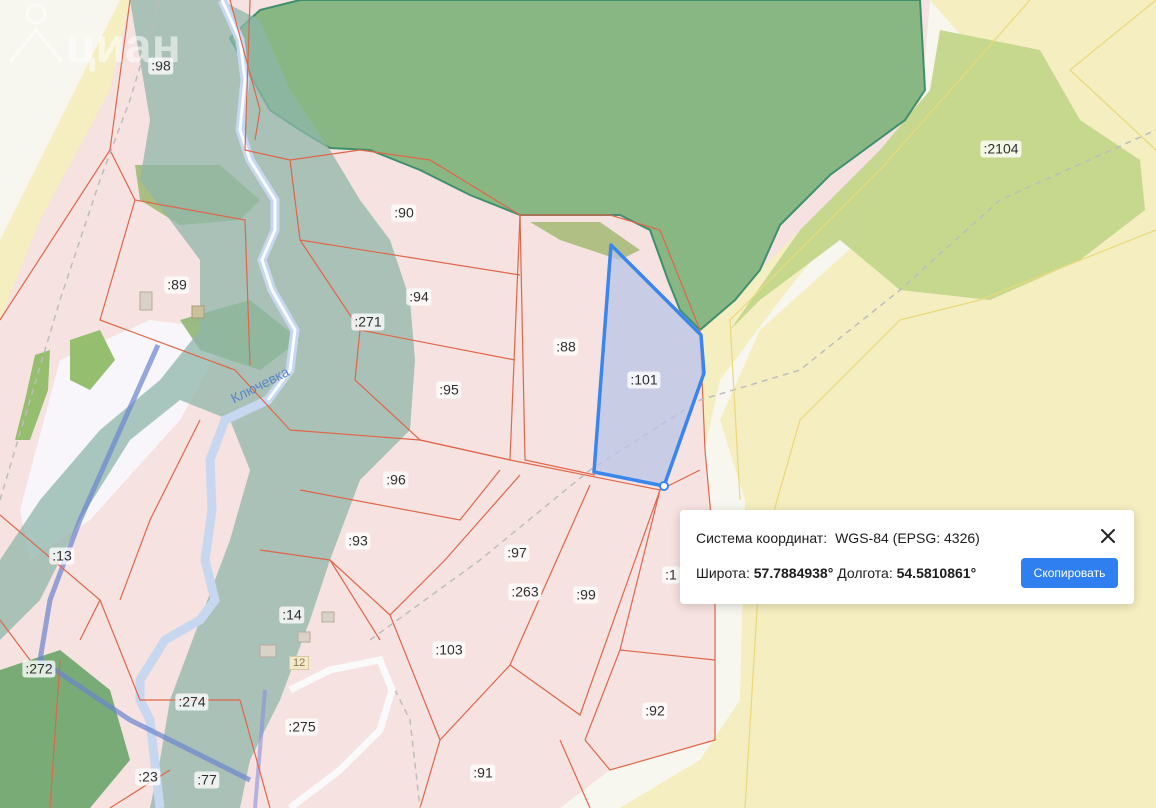 The height and width of the screenshot is (808, 1156). I want to click on plot-label-101: :101, so click(644, 380).